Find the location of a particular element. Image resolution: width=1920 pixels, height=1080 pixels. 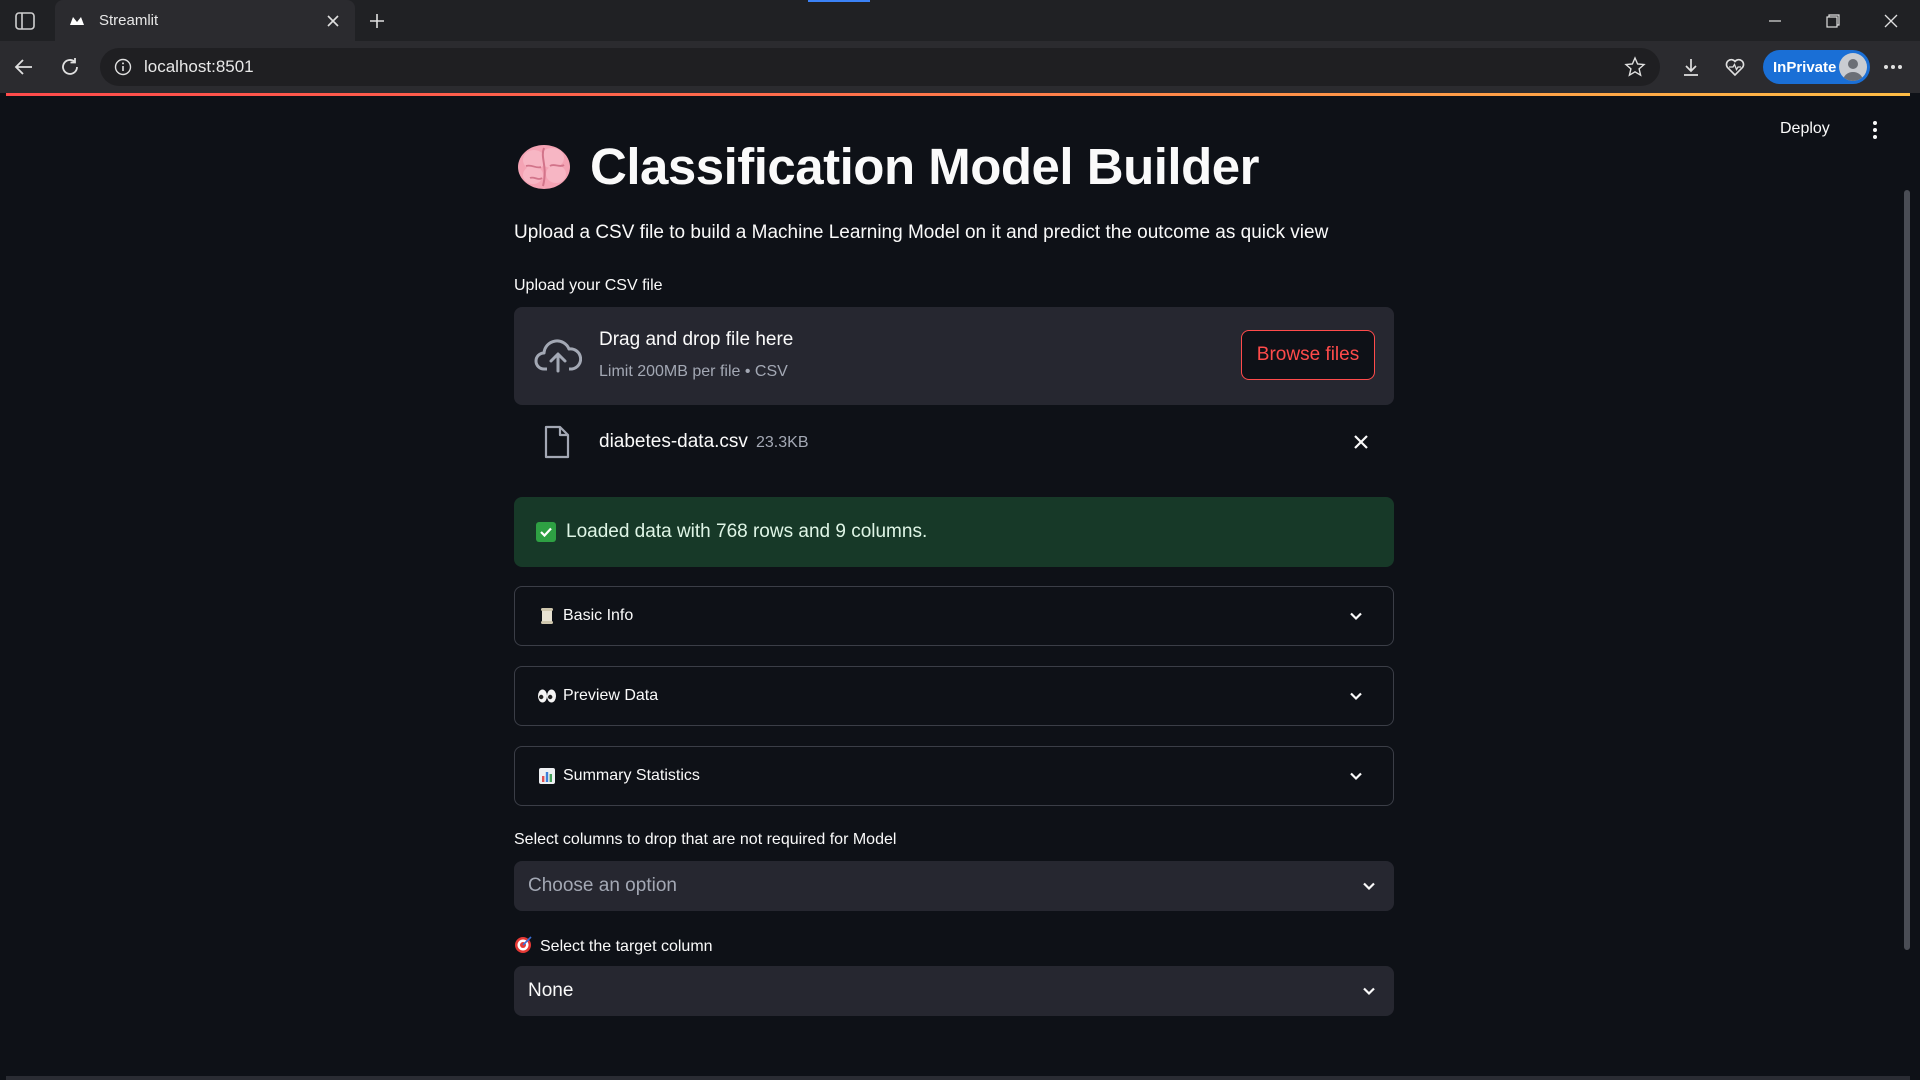

target-column-label: Select the target column is located at coordinates (626, 946).